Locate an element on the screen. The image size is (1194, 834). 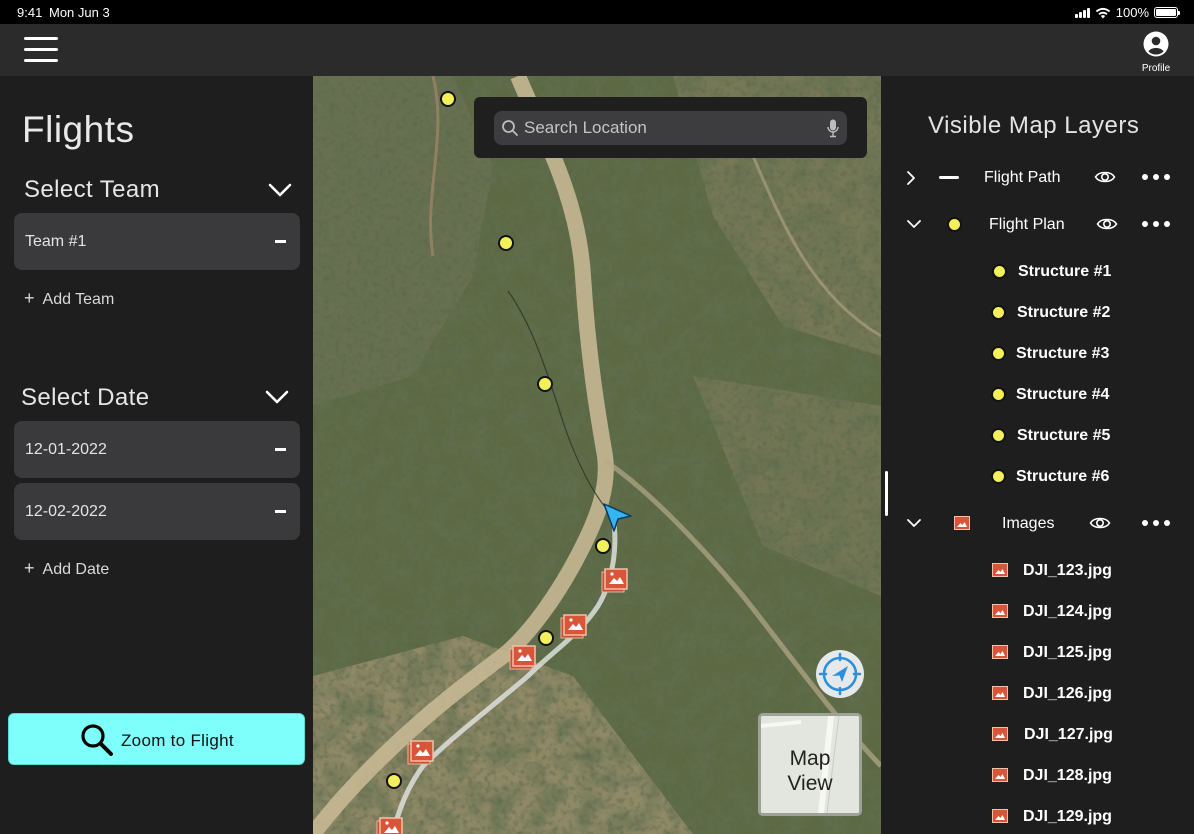
recenter-location-button is located at coordinates (840, 674).